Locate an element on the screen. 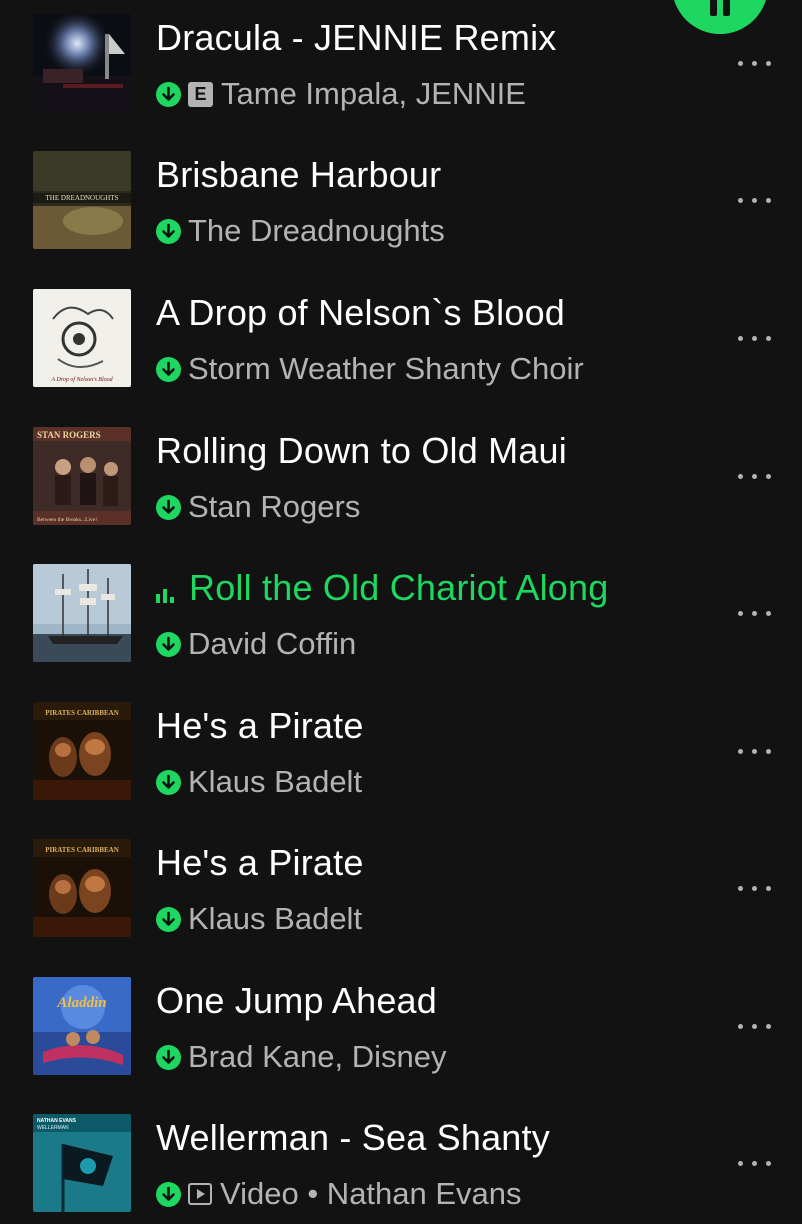  album-art-text: A Drop of Nelson's Blood is located at coordinates (81, 379).